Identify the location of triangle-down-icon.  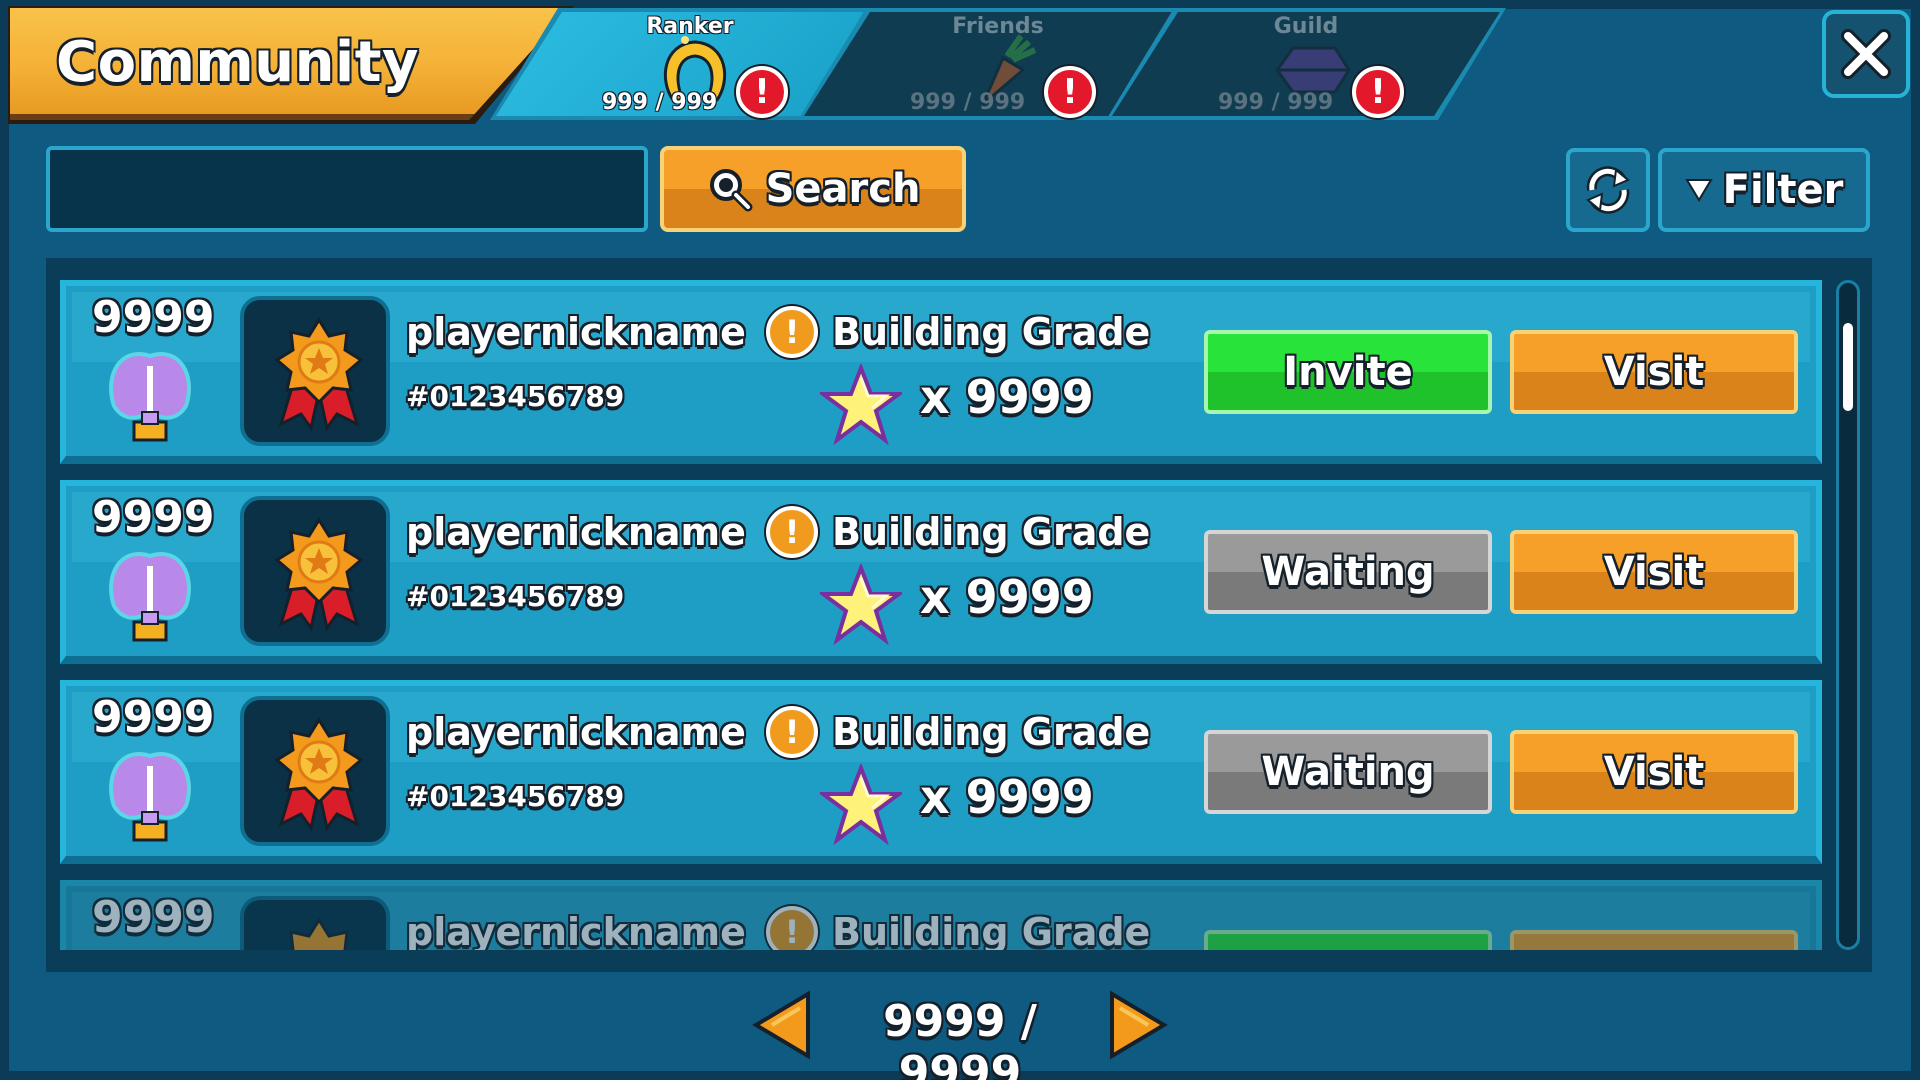
(1698, 190).